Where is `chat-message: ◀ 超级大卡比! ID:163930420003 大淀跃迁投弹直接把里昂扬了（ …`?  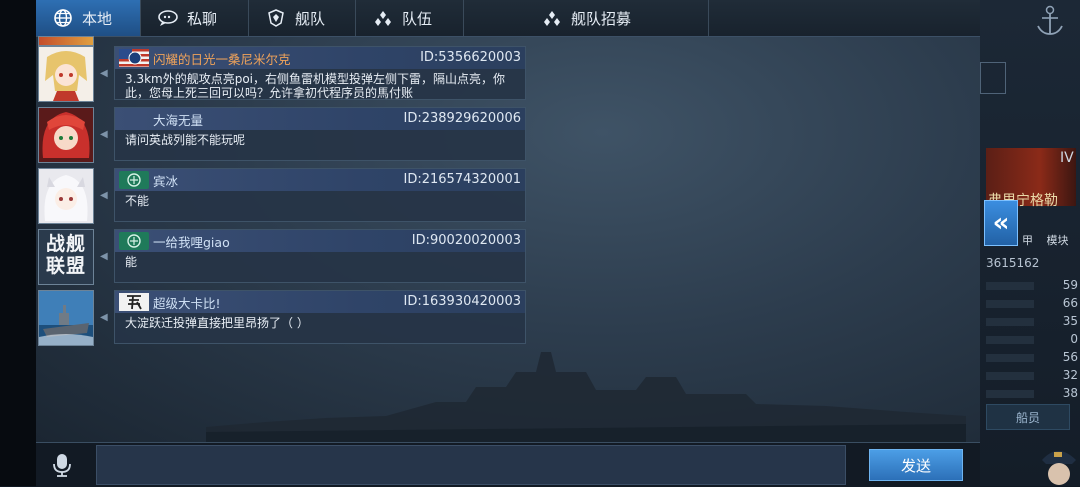
chat-message: ◀ 超级大卡比! ID:163930420003 大淀跃迁投弹直接把里昂扬了（ … is located at coordinates (283, 318).